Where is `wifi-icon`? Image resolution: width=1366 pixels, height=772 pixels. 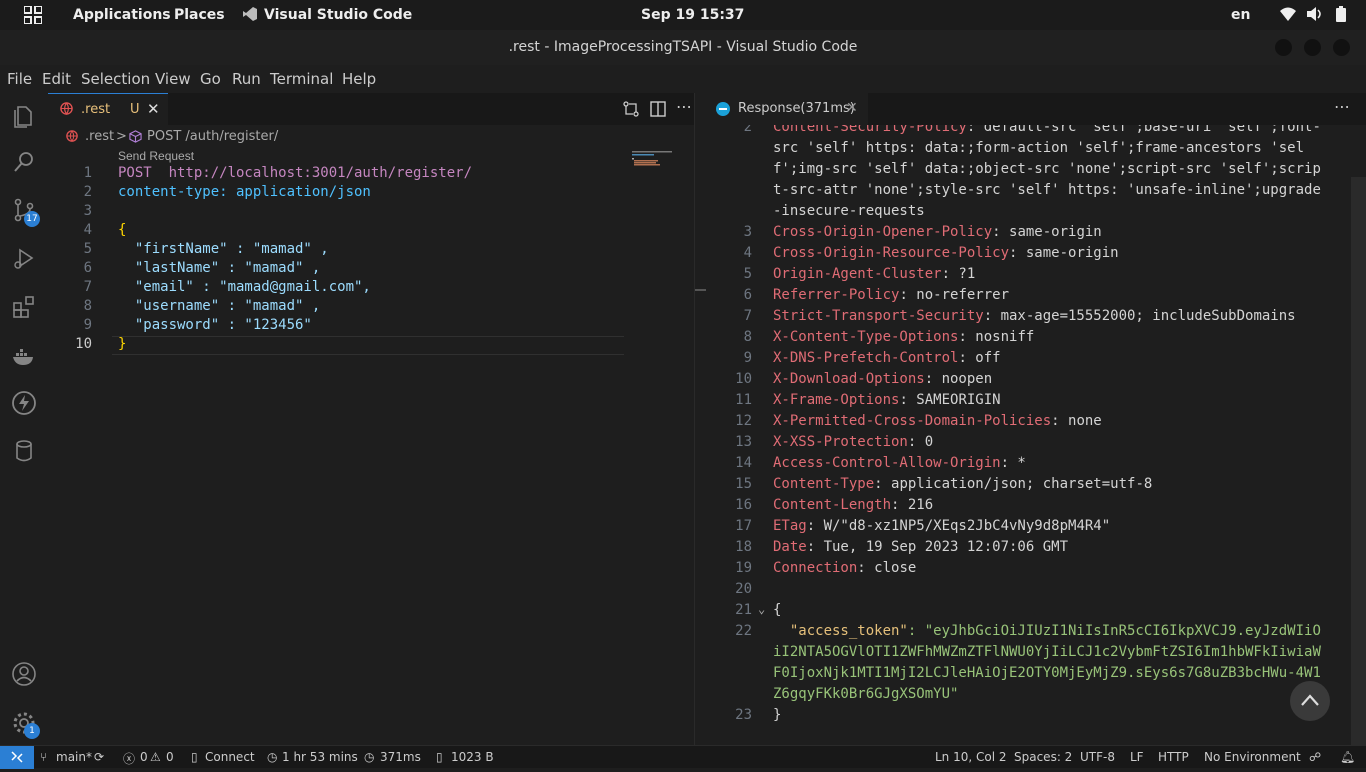
wifi-icon is located at coordinates (1288, 16).